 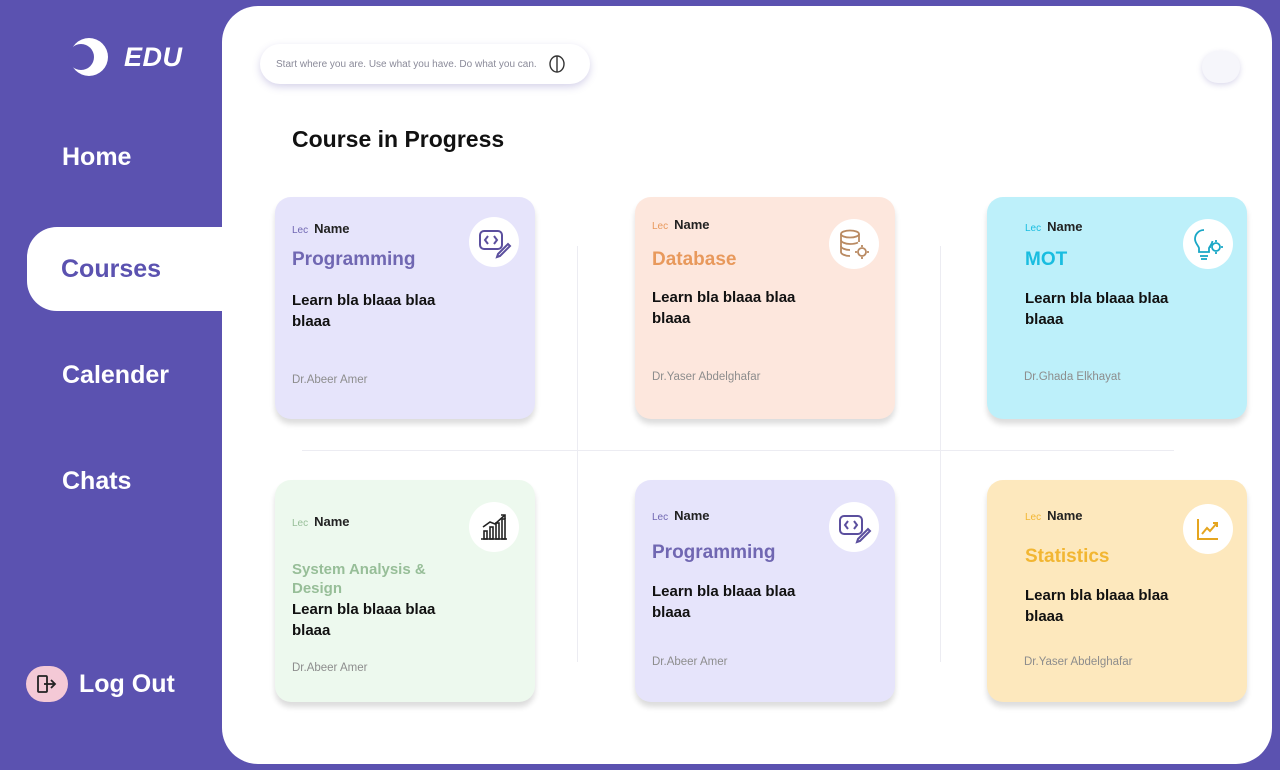 What do you see at coordinates (557, 64) in the screenshot?
I see `brain-icon` at bounding box center [557, 64].